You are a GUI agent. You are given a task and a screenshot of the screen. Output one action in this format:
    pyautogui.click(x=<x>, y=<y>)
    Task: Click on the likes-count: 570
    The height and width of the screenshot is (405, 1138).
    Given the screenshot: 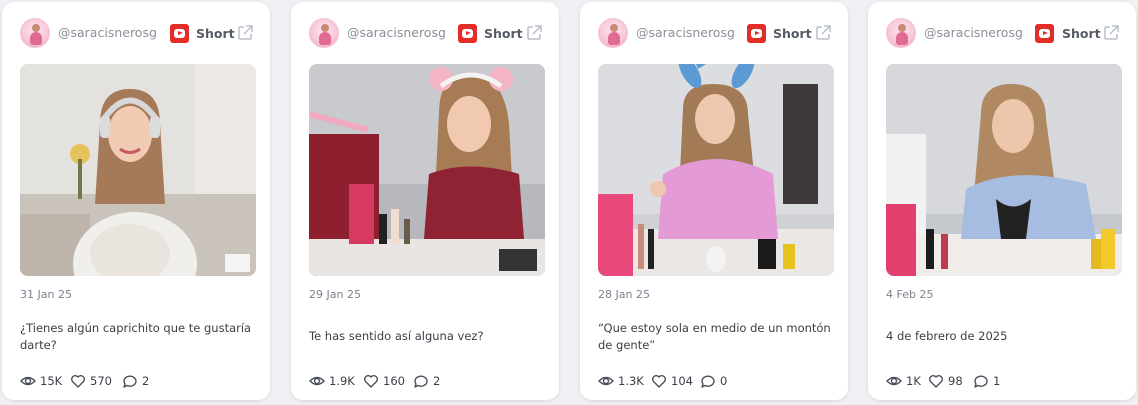 What is the action you would take?
    pyautogui.click(x=101, y=381)
    